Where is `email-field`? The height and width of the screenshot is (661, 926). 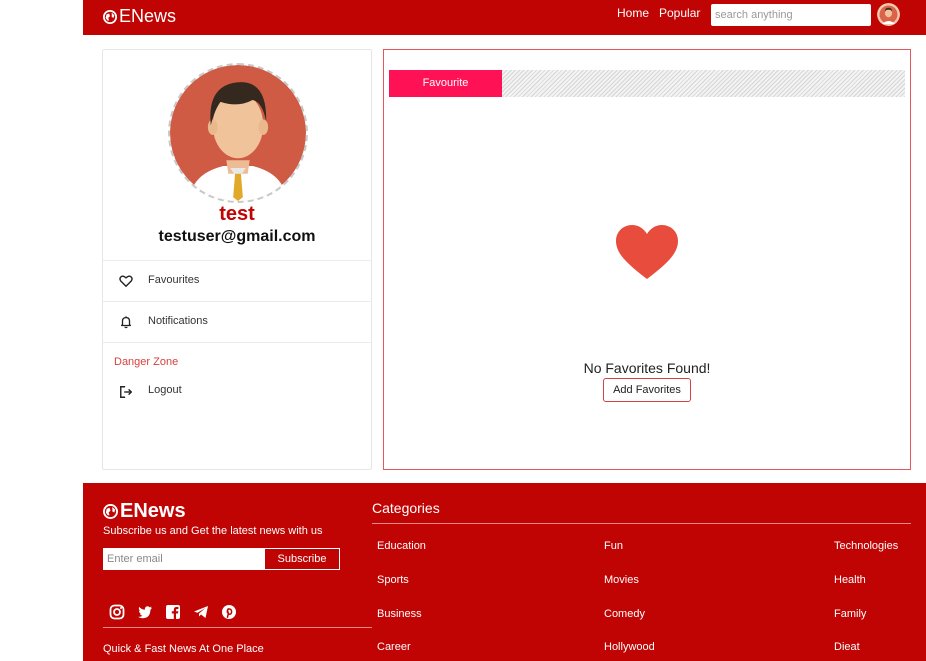
email-field is located at coordinates (183, 559).